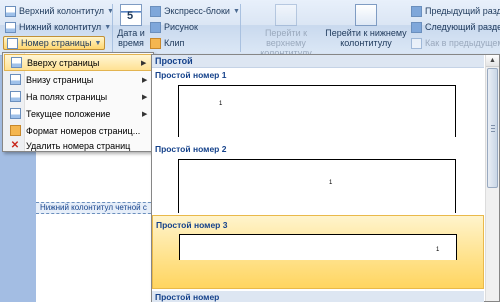 Image resolution: width=500 pixels, height=302 pixels. I want to click on page-bottom-icon, so click(15, 79).